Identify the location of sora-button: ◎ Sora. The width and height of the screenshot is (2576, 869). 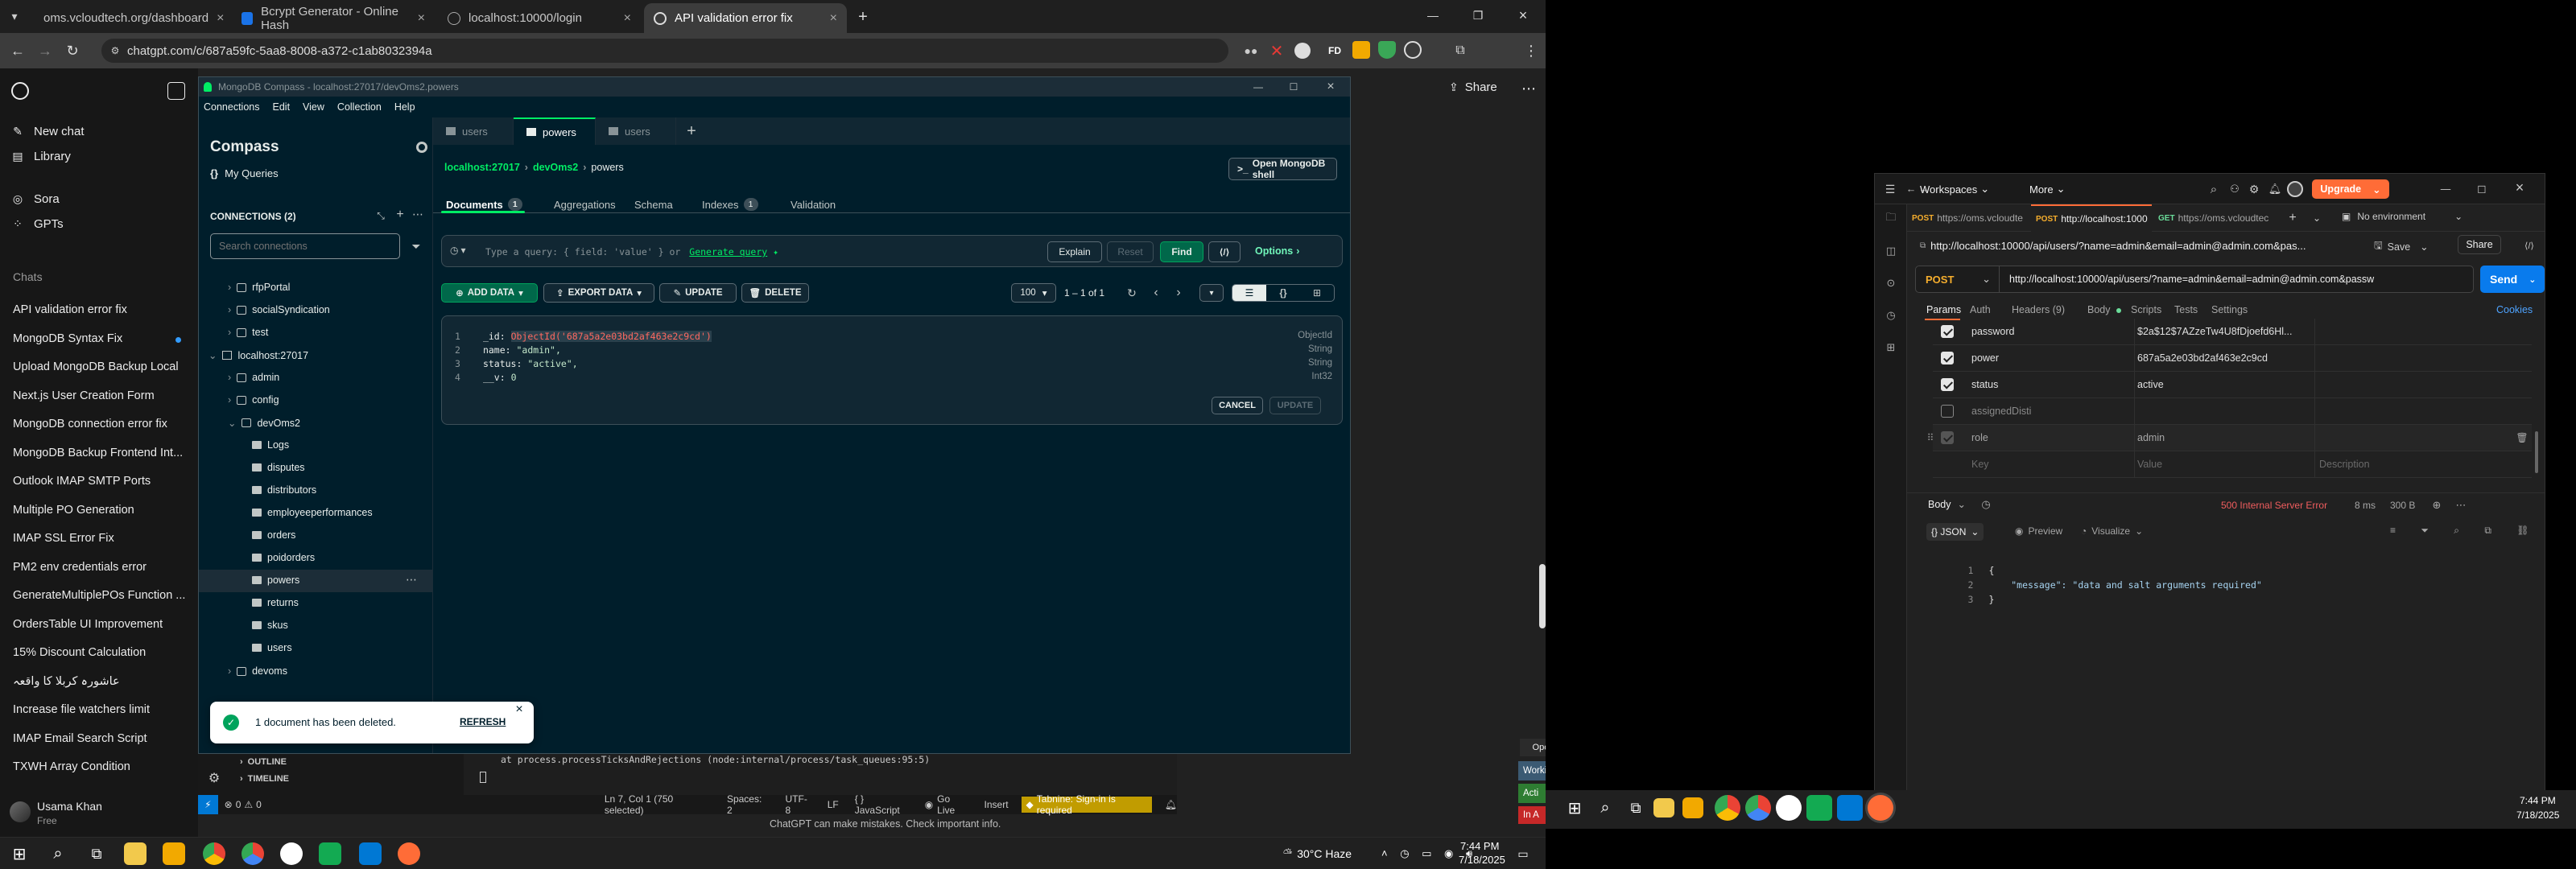
(35, 199).